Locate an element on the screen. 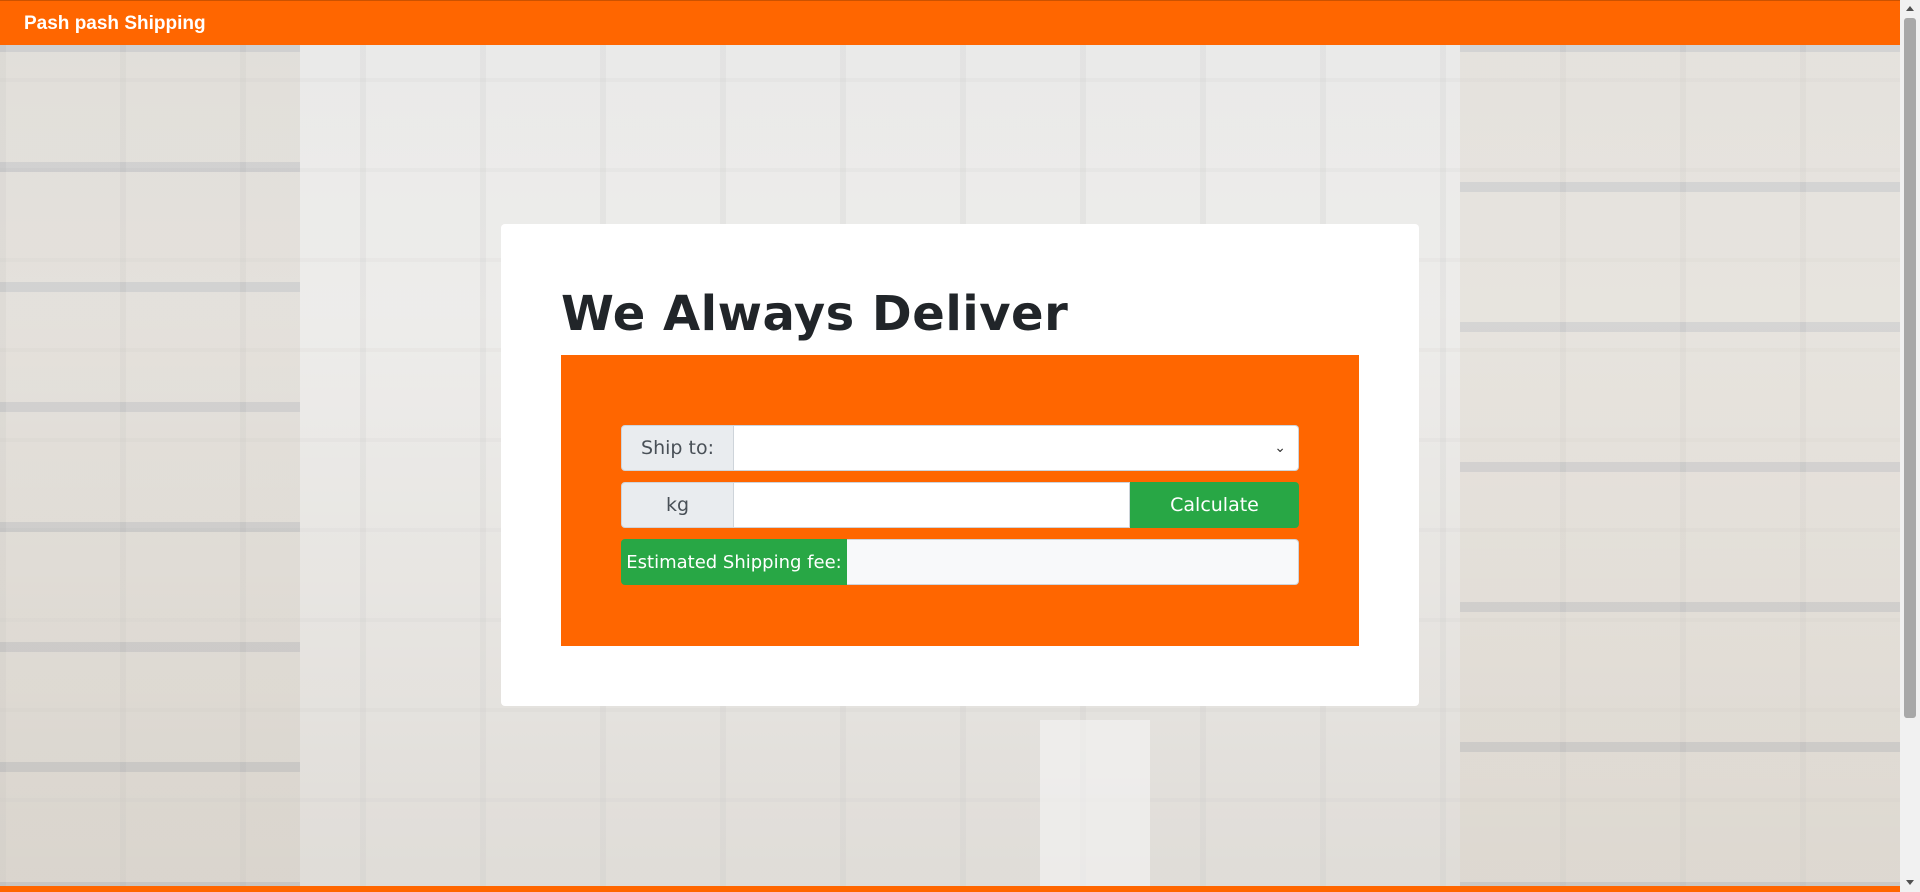 The height and width of the screenshot is (892, 1920). ship-to-row: Ship to: ⌄ is located at coordinates (960, 448).